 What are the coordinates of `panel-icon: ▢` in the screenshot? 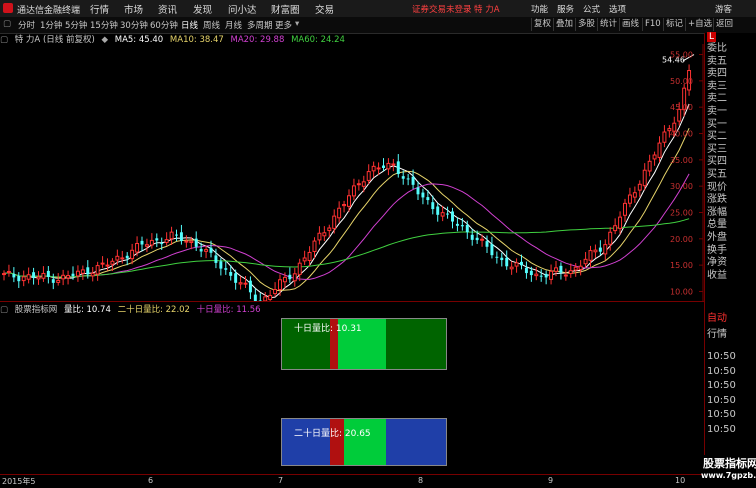 It's located at (4, 310).